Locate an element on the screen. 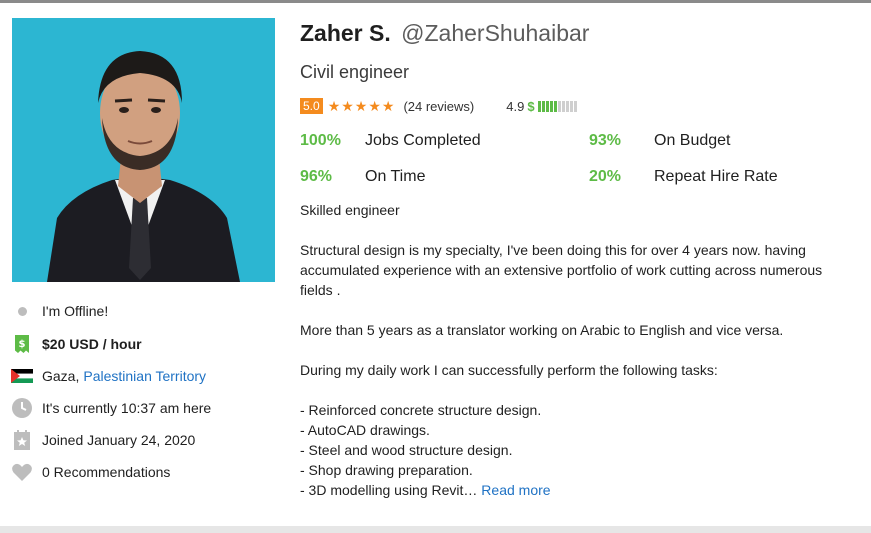 This screenshot has height=533, width=871. joined-date: Joined January 24, 2020 is located at coordinates (119, 440).